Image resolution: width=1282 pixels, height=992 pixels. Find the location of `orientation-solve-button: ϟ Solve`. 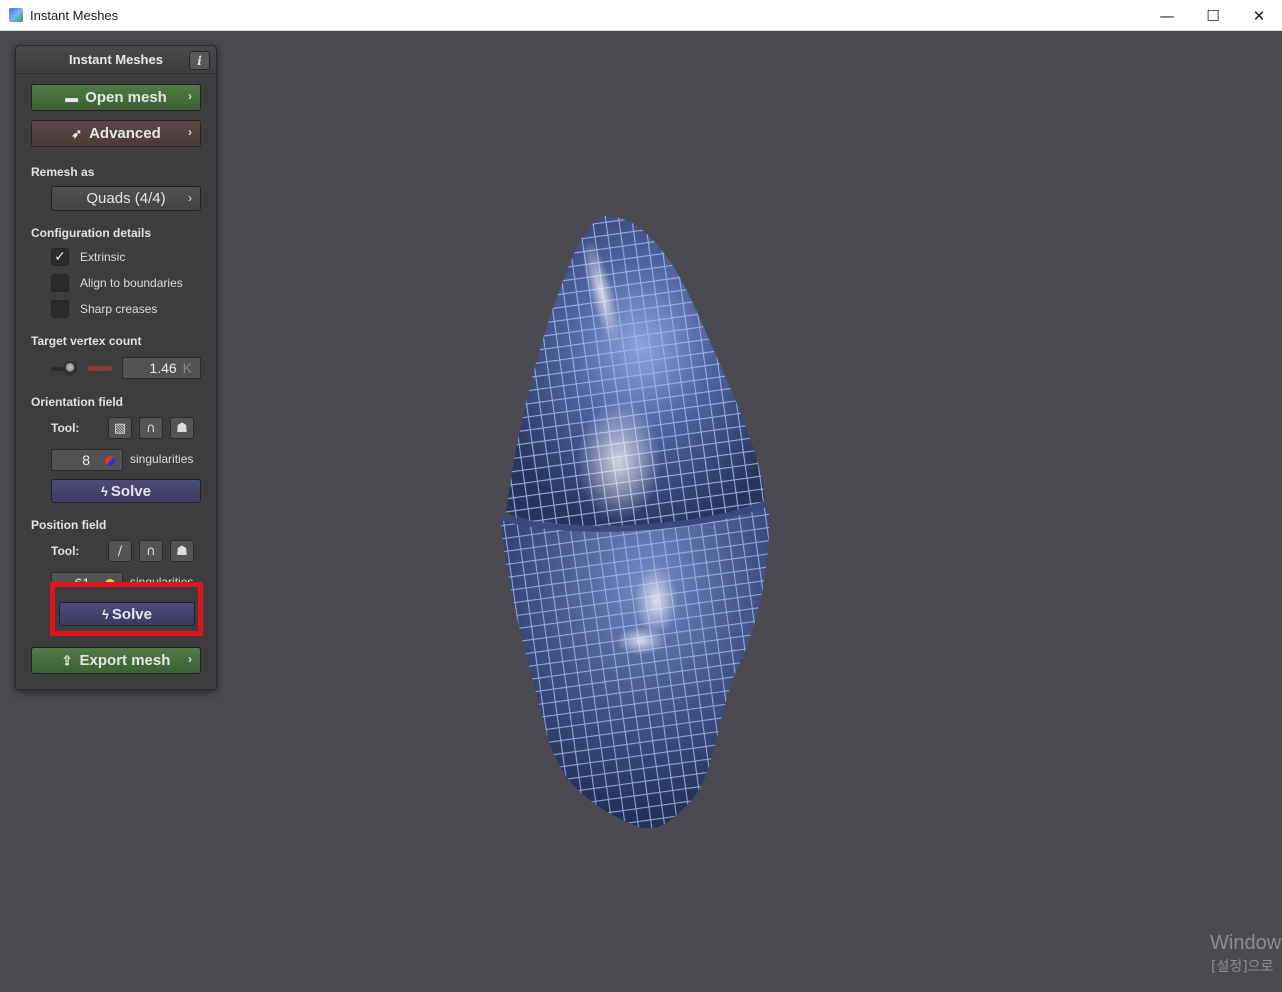

orientation-solve-button: ϟ Solve is located at coordinates (126, 491).